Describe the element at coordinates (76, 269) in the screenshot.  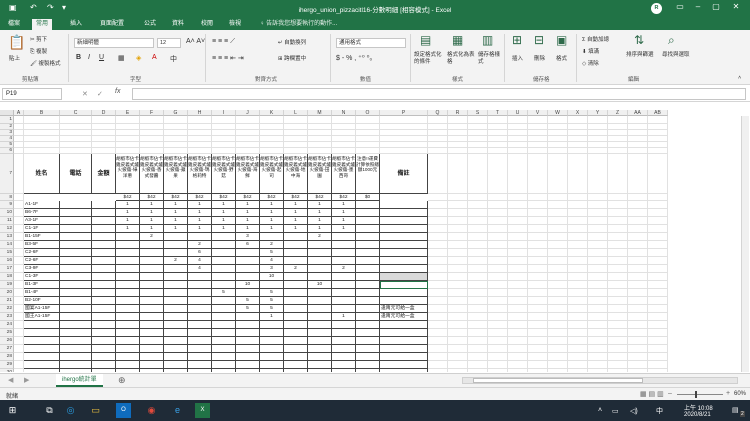
I see `phone-cell` at that location.